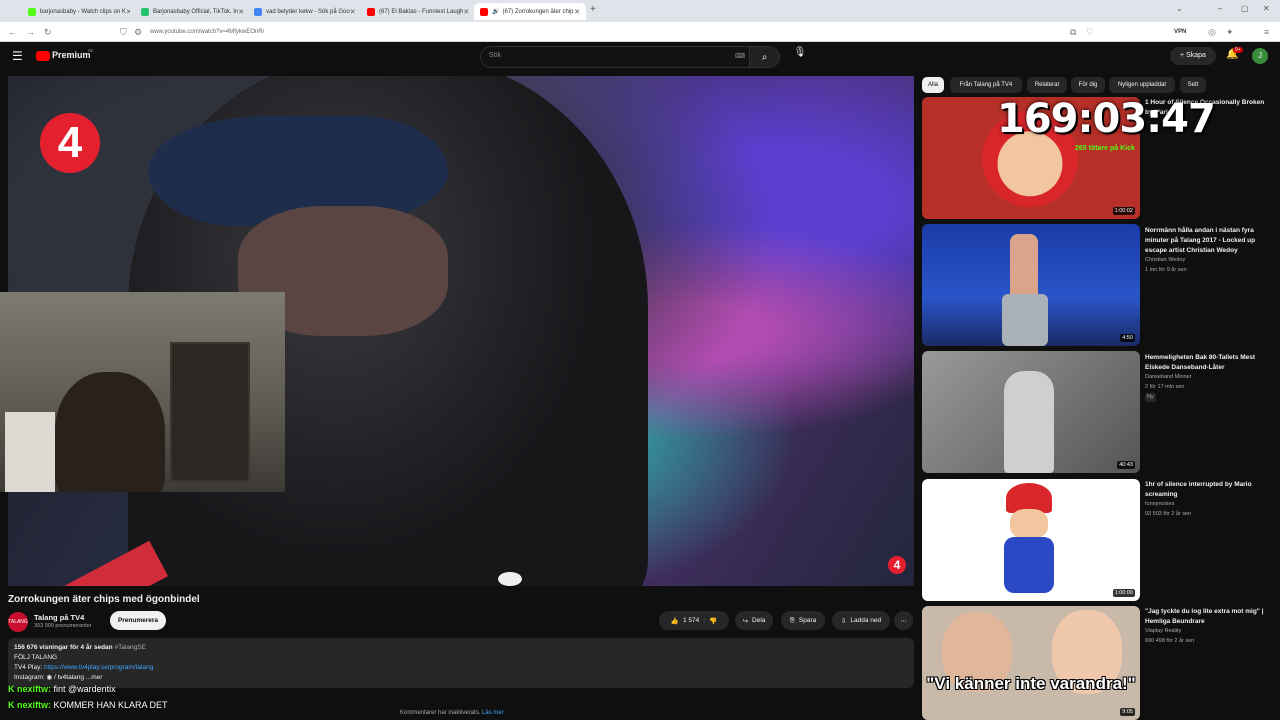 This screenshot has width=1280, height=720. I want to click on search-icon: ⌕, so click(764, 57).